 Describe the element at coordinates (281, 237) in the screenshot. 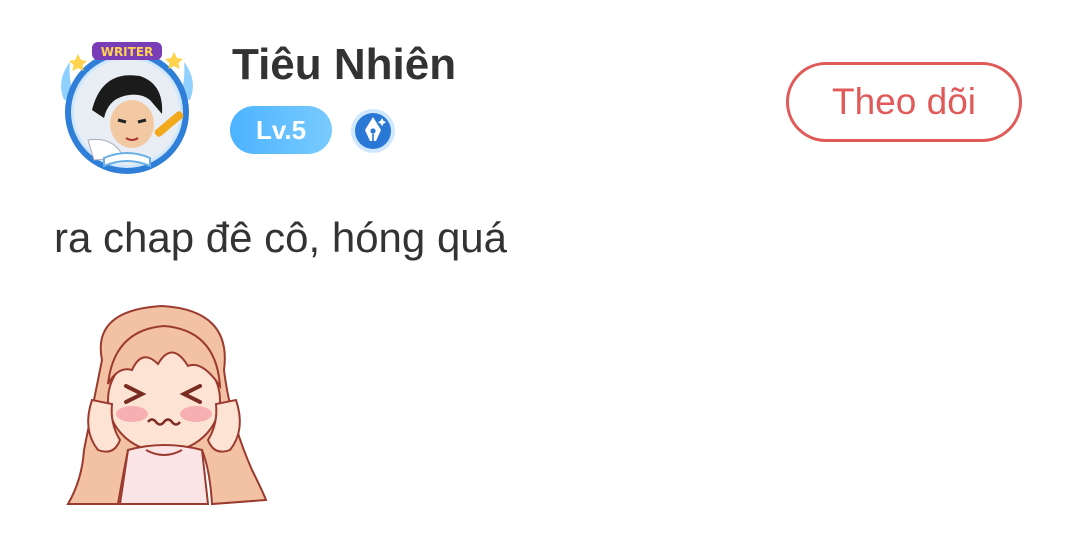

I see `comment-text: ra chap đê cô, hóng quá` at that location.